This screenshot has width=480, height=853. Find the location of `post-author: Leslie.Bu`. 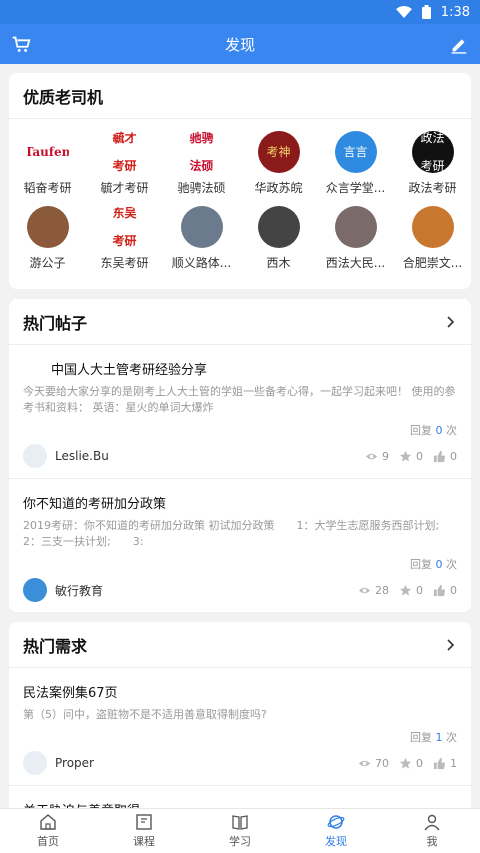

post-author: Leslie.Bu is located at coordinates (66, 456).